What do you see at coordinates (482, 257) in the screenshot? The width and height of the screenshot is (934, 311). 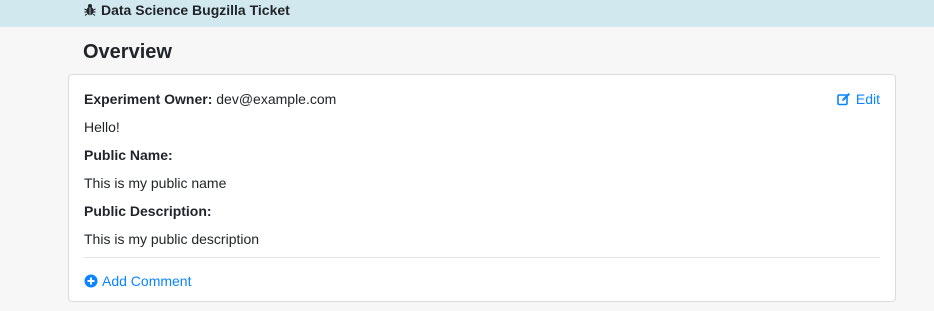 I see `divider` at bounding box center [482, 257].